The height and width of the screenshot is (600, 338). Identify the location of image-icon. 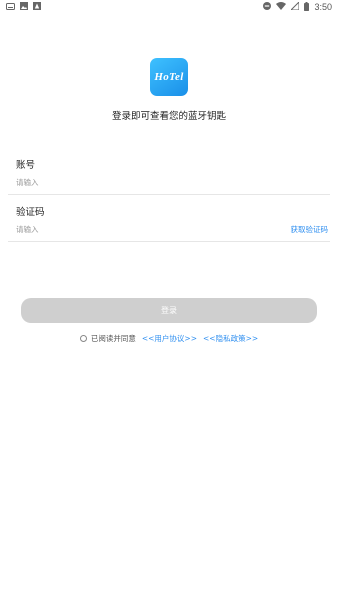
(24, 7).